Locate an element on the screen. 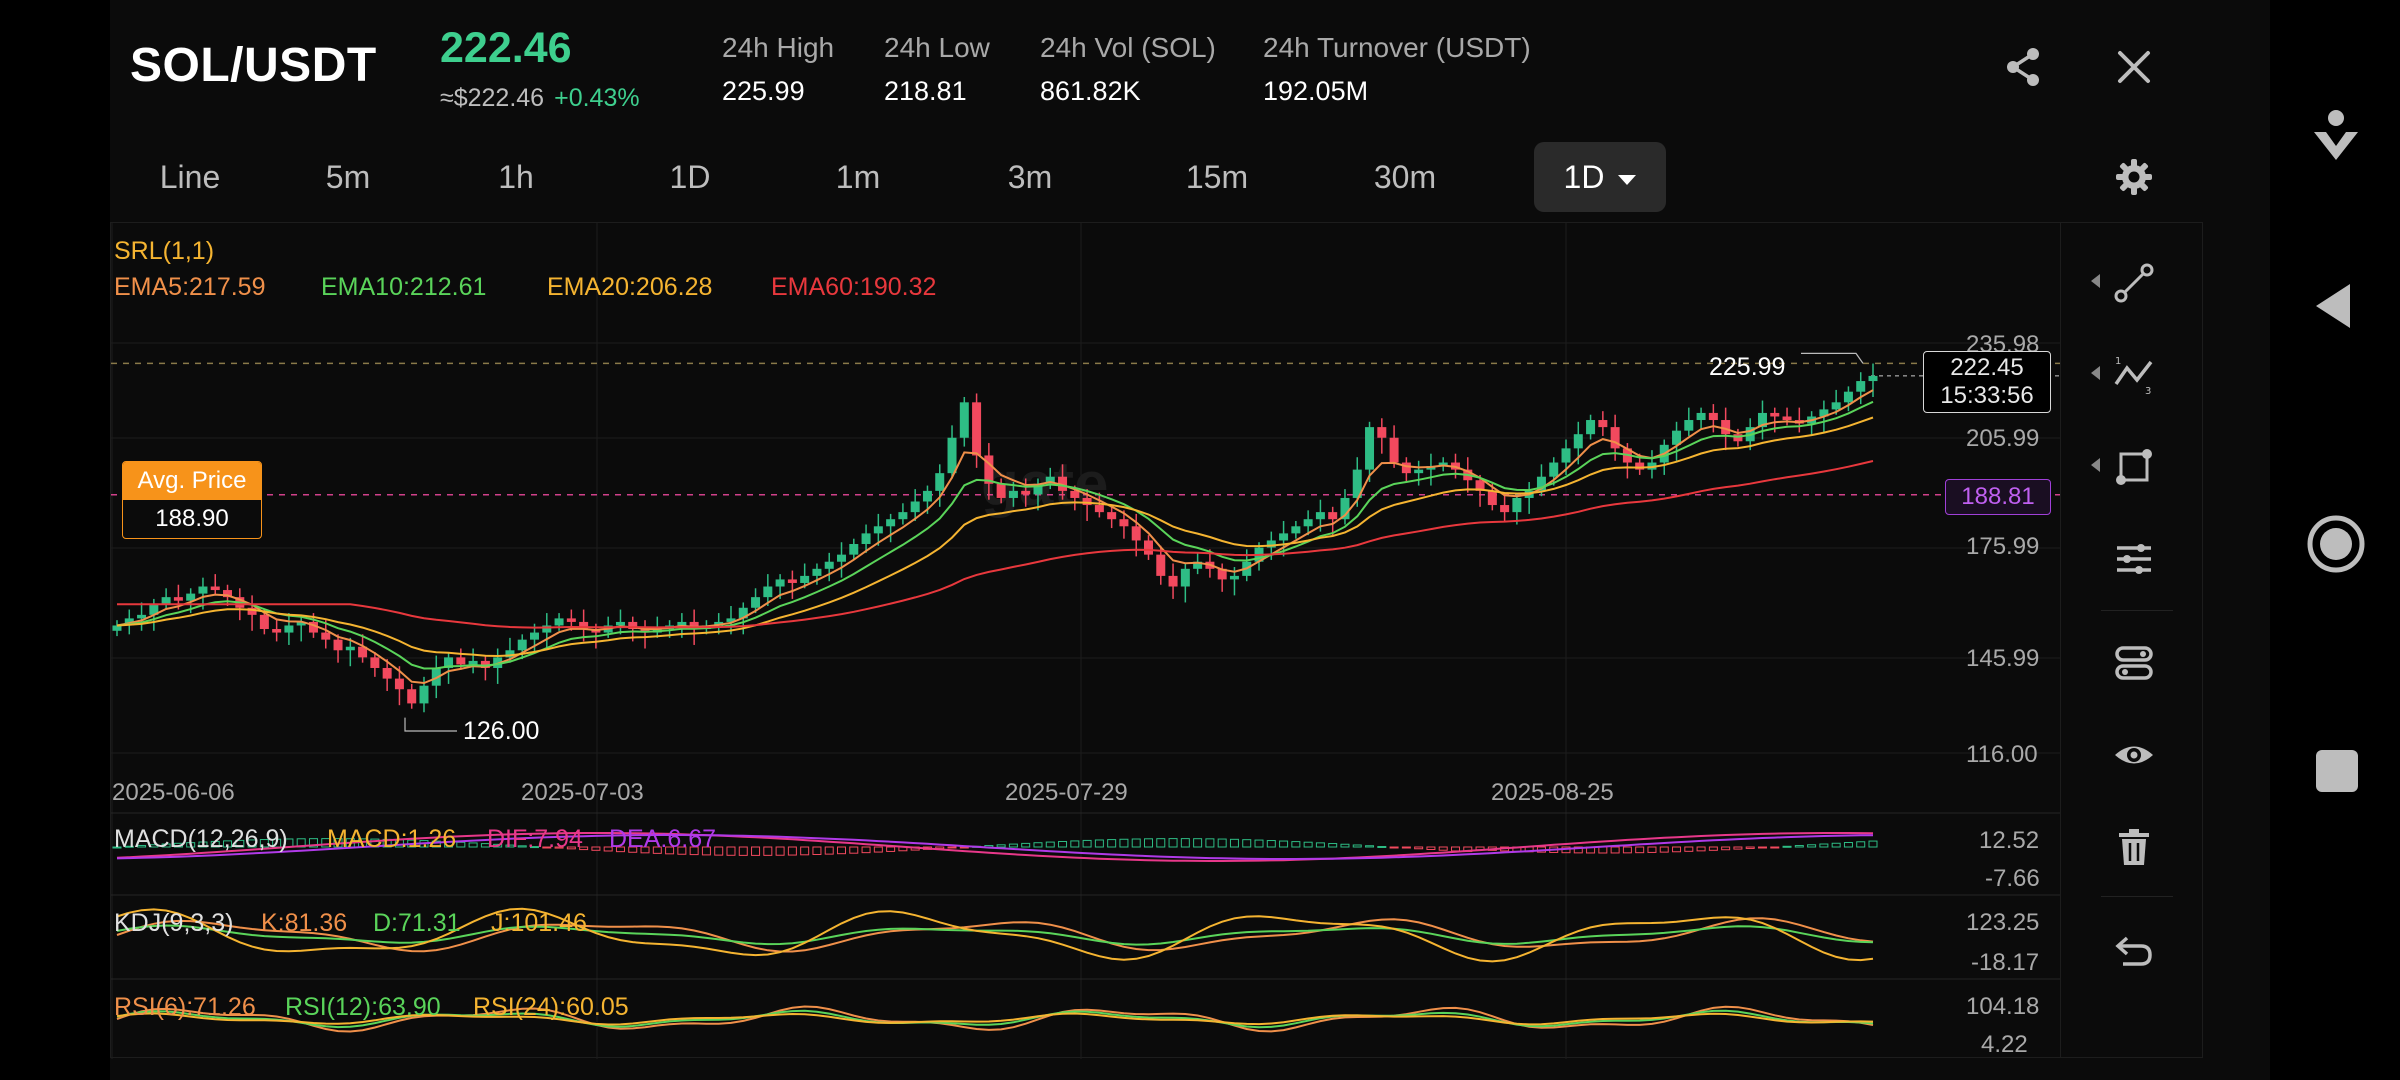 The height and width of the screenshot is (1080, 2400). tab-1m: 1m is located at coordinates (858, 177).